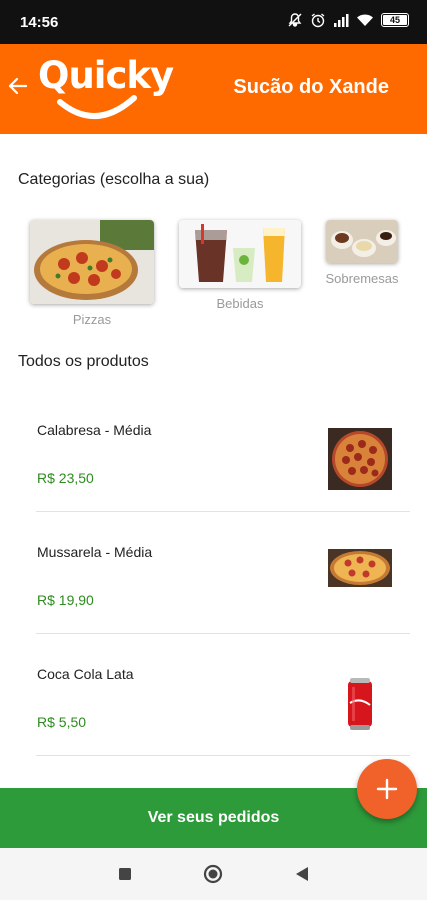 The height and width of the screenshot is (900, 427). What do you see at coordinates (213, 22) in the screenshot?
I see `status-bar: 14:56 45` at bounding box center [213, 22].